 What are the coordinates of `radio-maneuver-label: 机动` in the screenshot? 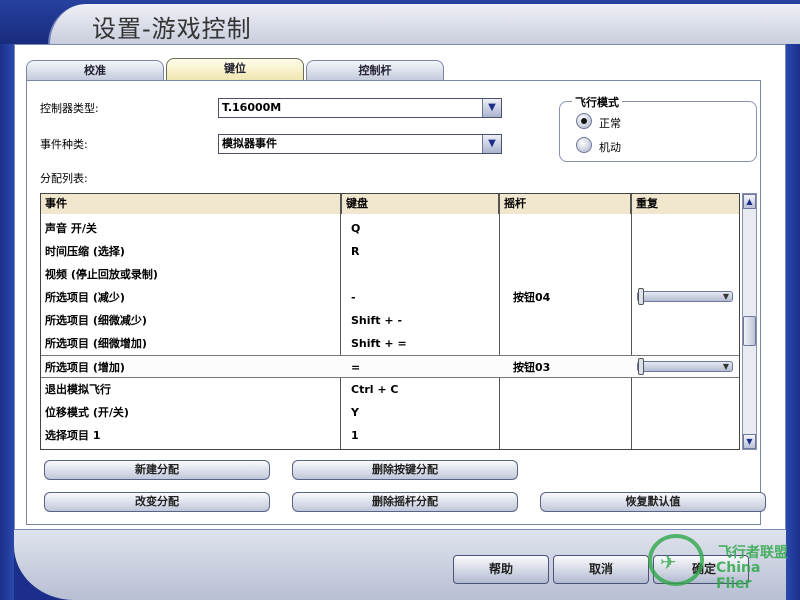 It's located at (610, 147).